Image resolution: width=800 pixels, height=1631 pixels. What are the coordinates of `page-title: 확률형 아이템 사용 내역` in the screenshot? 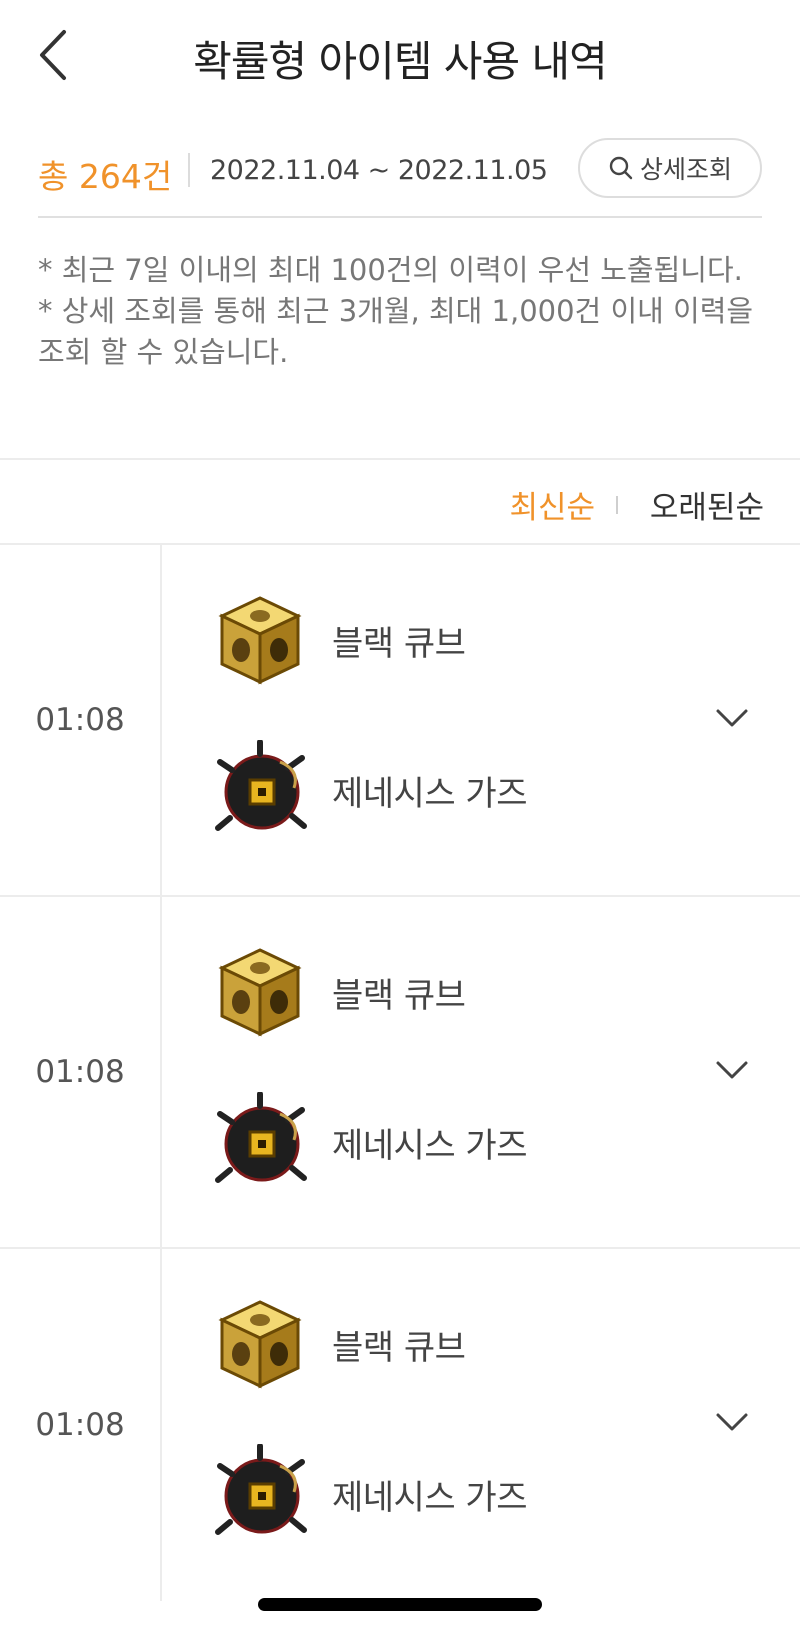 It's located at (400, 61).